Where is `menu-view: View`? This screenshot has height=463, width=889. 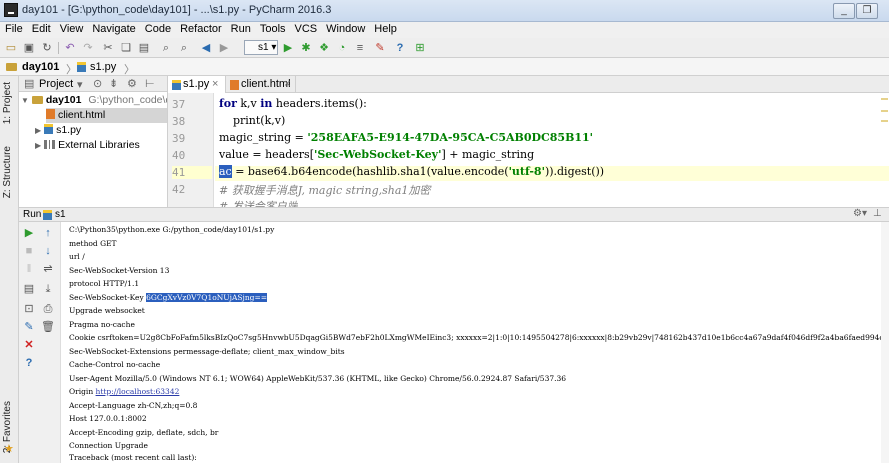
menu-view: View is located at coordinates (71, 28).